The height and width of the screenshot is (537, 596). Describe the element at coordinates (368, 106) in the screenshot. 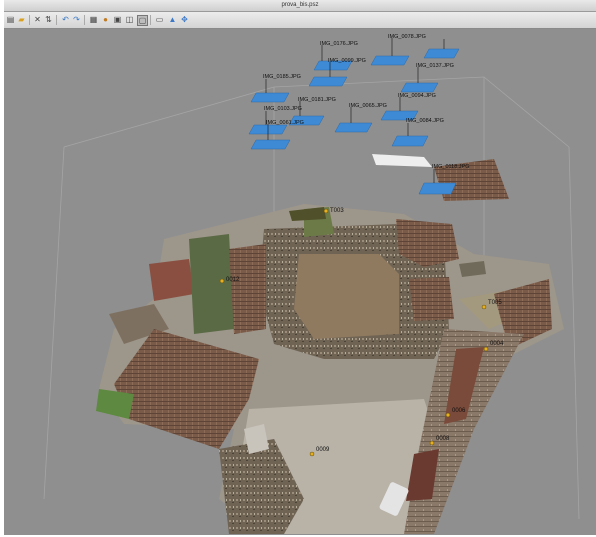

I see `camera-label: IMG_0065.JPG` at that location.